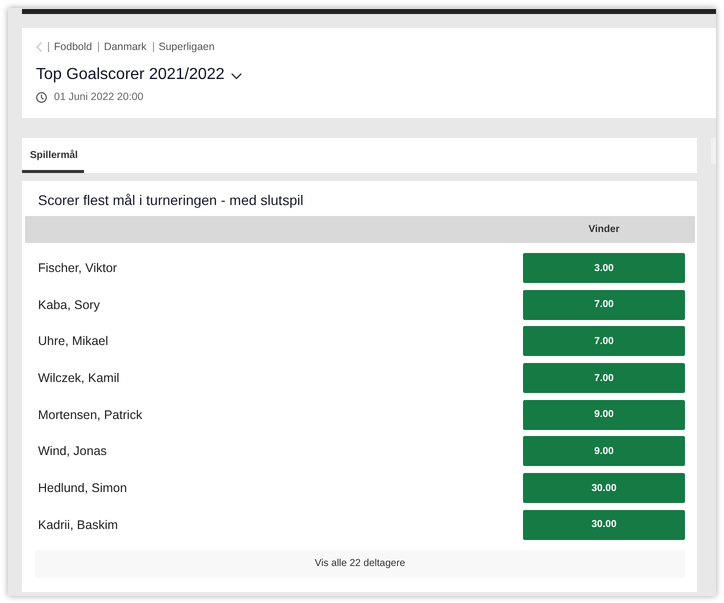 The width and height of the screenshot is (724, 603). I want to click on player-name: Hedlund, Simon, so click(83, 488).